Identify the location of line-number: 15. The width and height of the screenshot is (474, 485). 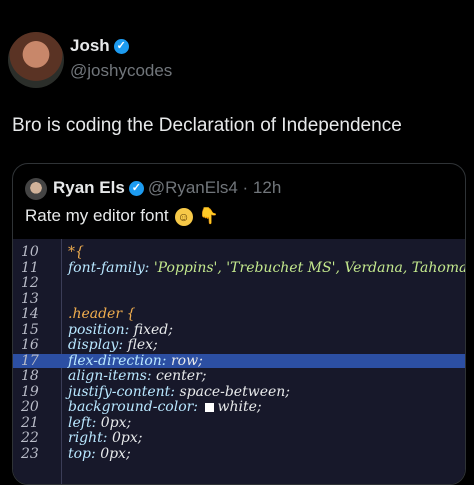
(30, 329).